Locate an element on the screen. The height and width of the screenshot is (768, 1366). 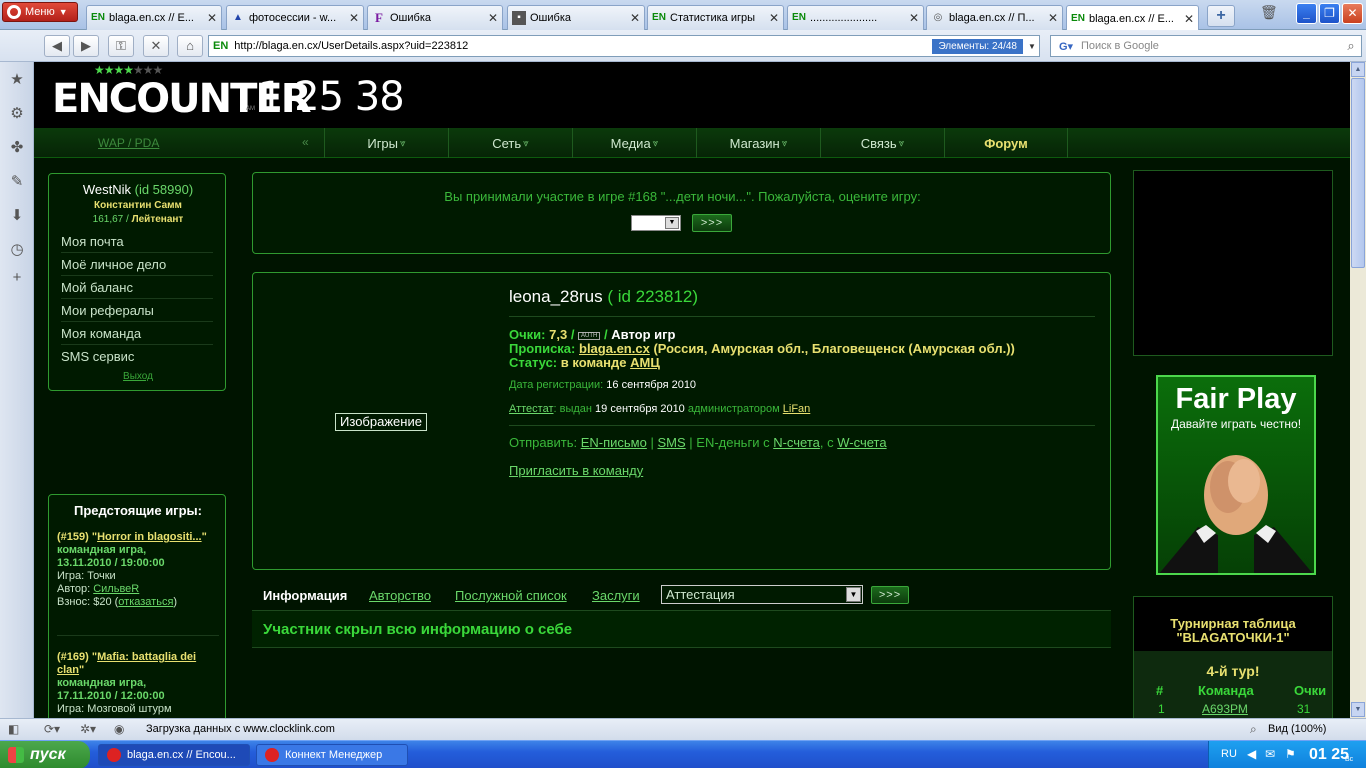
browser-tab: ◎ blaga.en.cx // П... ✕ is located at coordinates (994, 17).